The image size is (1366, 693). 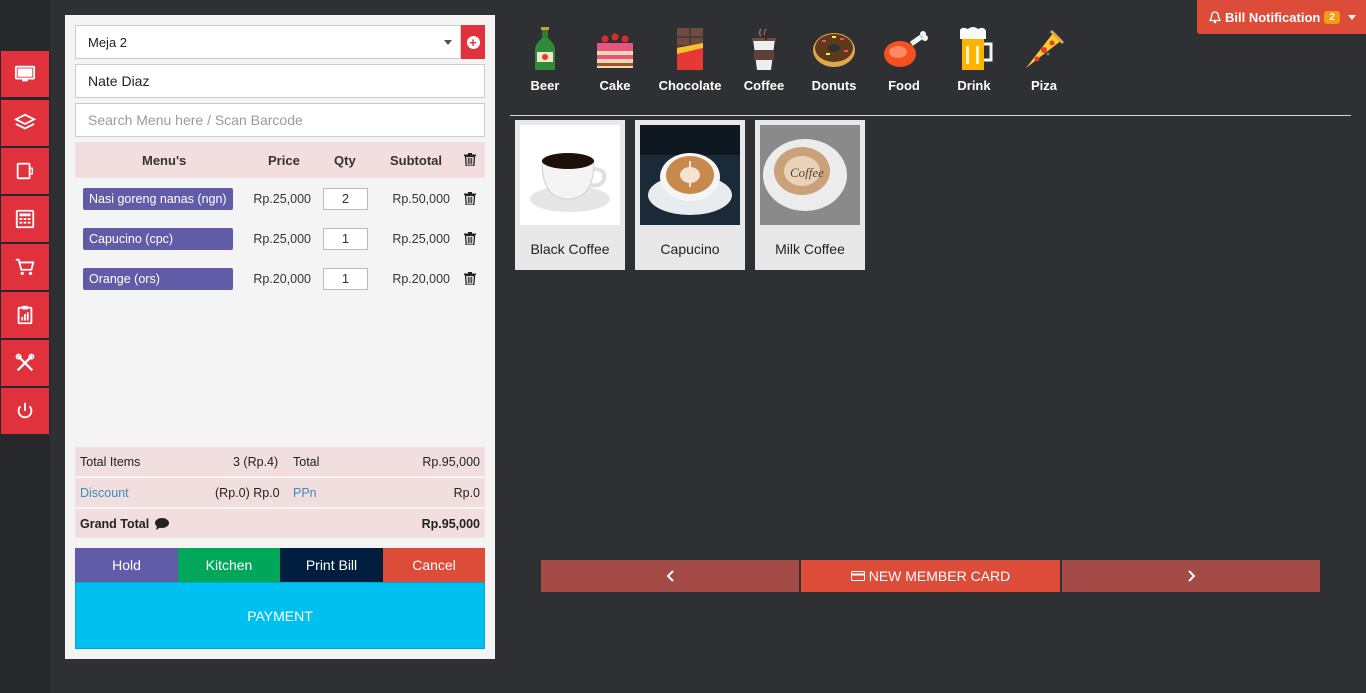 I want to click on nav-calculator-button, so click(x=25, y=219).